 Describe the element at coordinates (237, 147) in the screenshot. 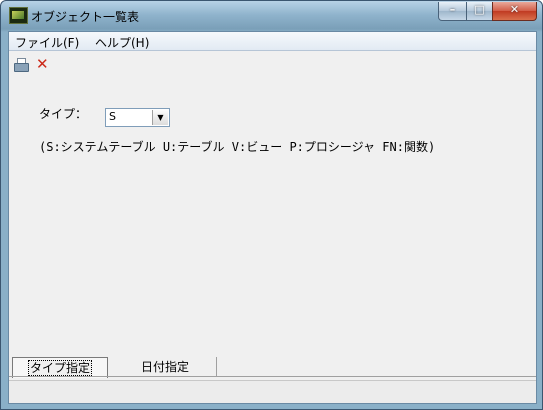

I see `type-description: (S:システムテーブル U:テーブル V:ビュー P:プロシージャ FN:関数)` at that location.